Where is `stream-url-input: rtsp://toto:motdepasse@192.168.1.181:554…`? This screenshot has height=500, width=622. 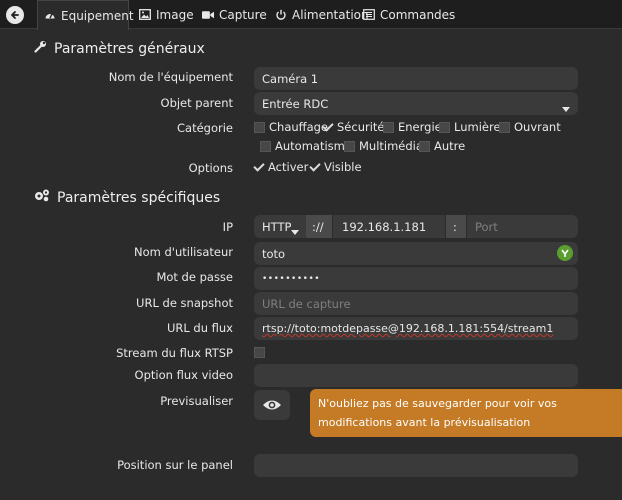 stream-url-input: rtsp://toto:motdepasse@192.168.1.181:554… is located at coordinates (416, 328).